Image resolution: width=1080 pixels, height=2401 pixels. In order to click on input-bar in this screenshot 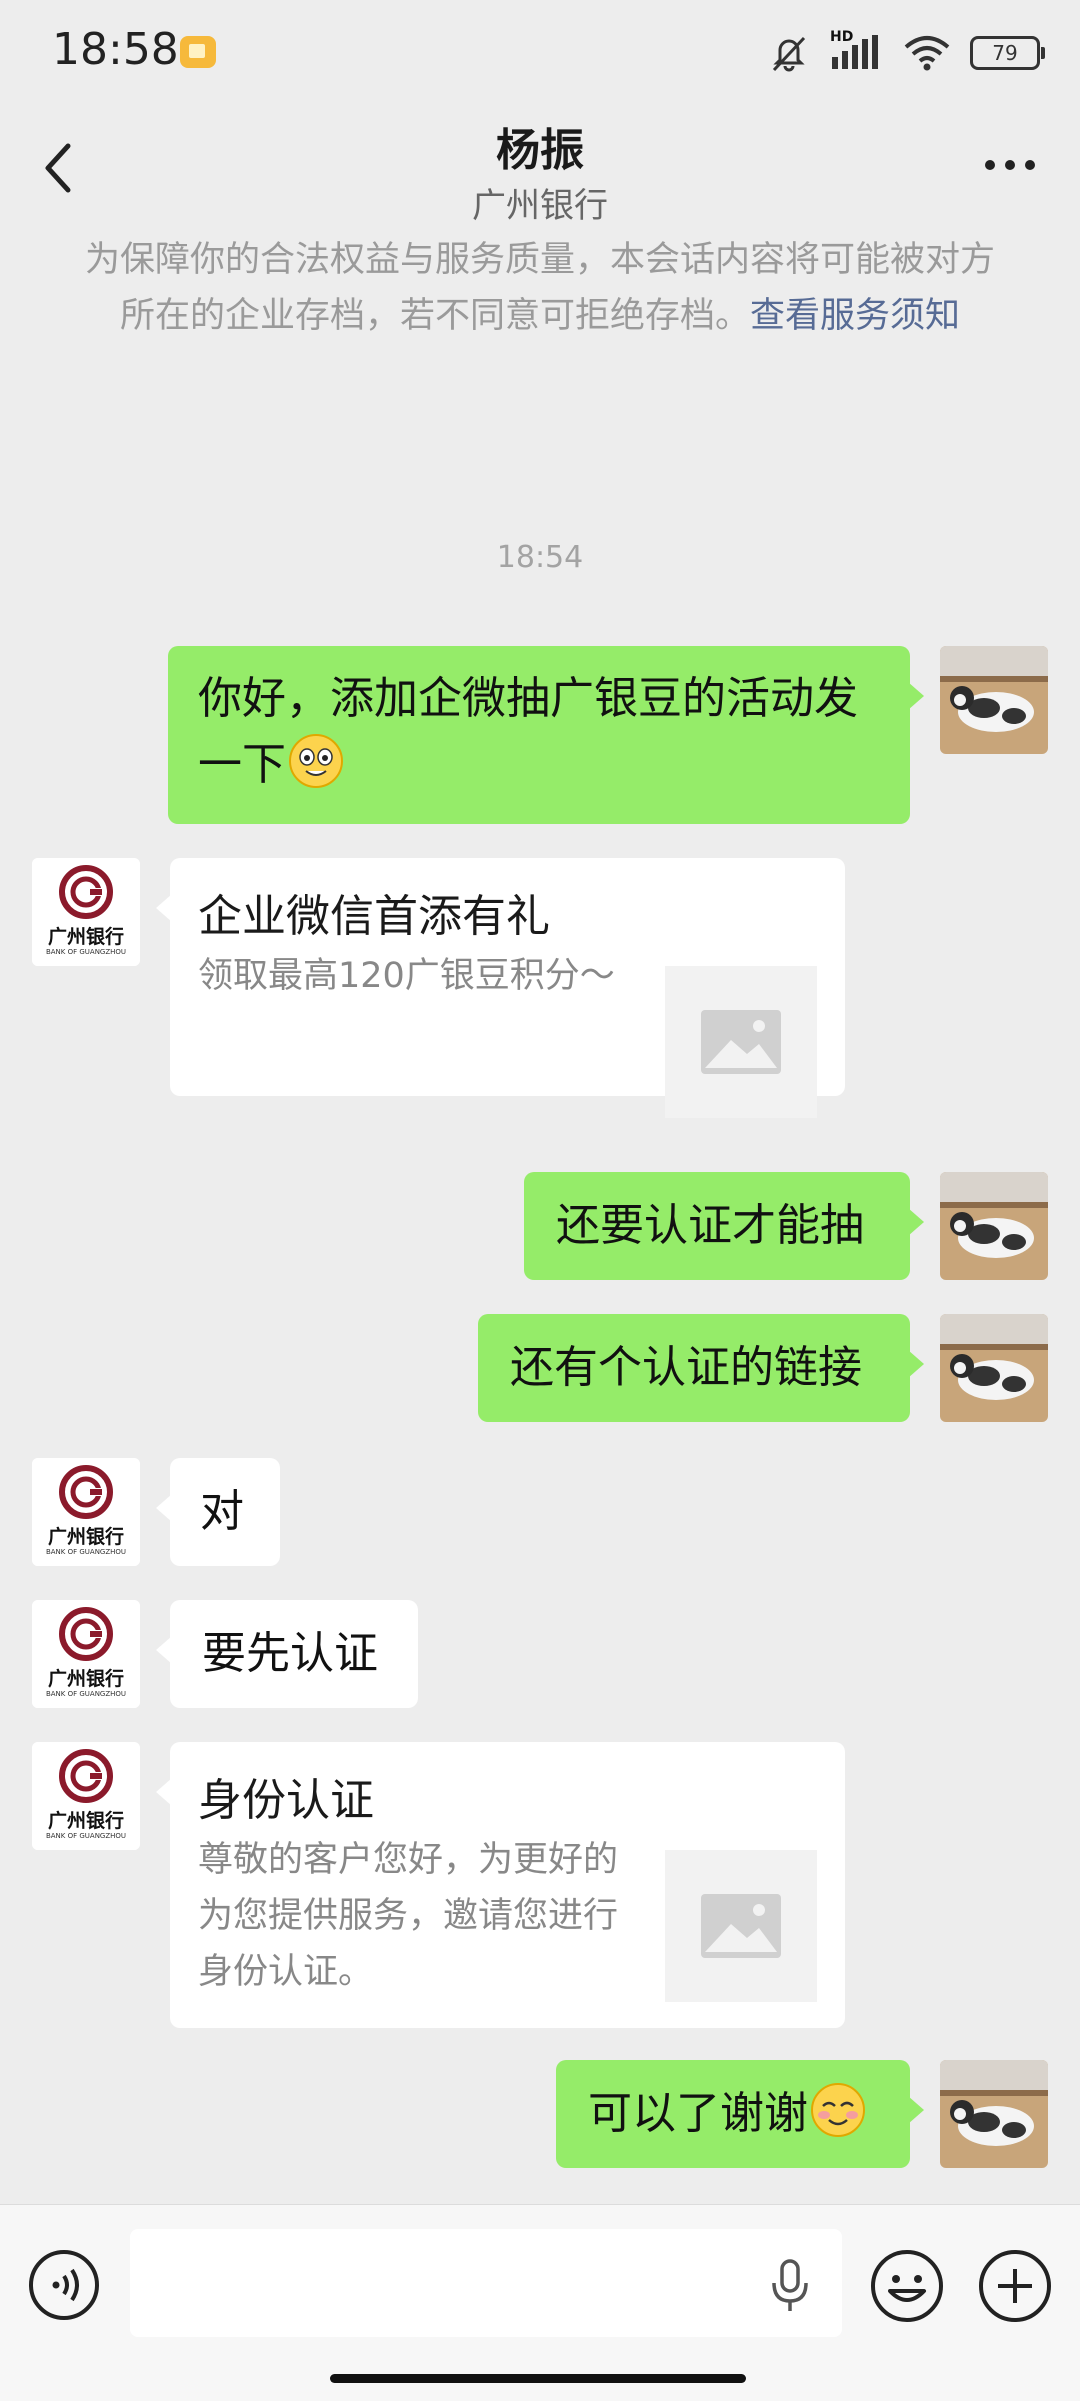, I will do `click(540, 2302)`.